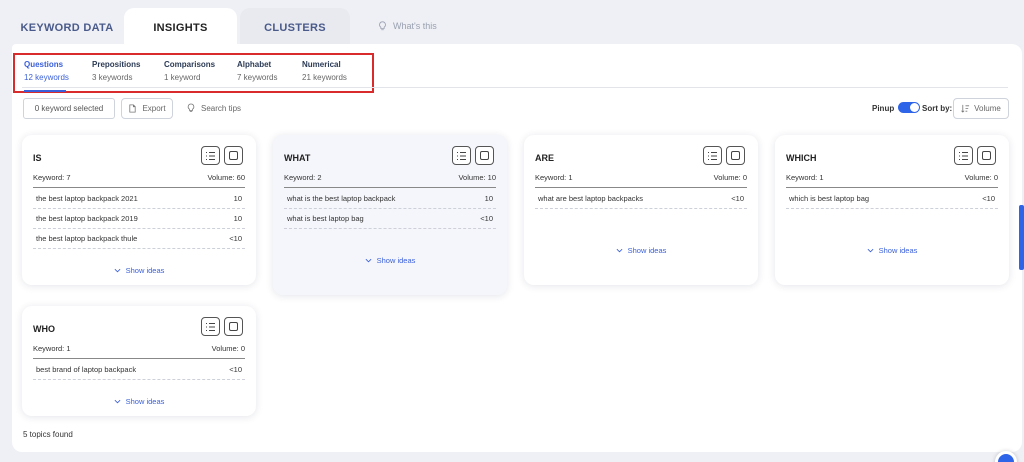 This screenshot has width=1024, height=462. Describe the element at coordinates (52, 177) in the screenshot. I see `keyword-count: Keyword: 7` at that location.